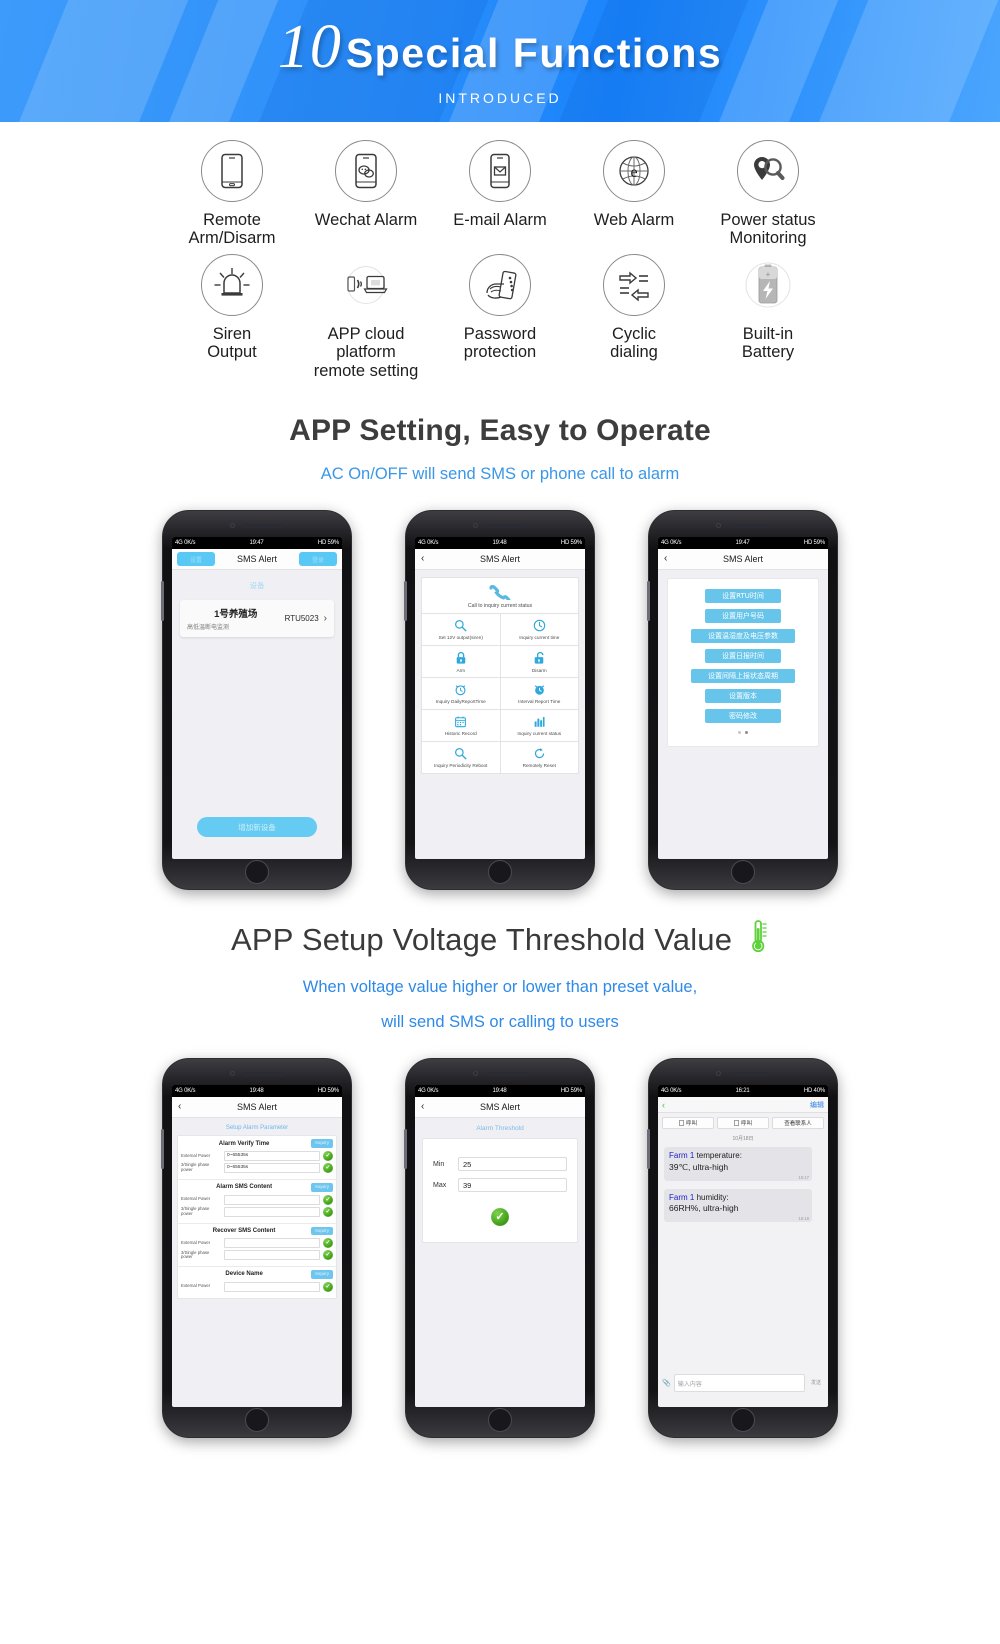  Describe the element at coordinates (711, 1197) in the screenshot. I see `message-text: humidity:` at that location.